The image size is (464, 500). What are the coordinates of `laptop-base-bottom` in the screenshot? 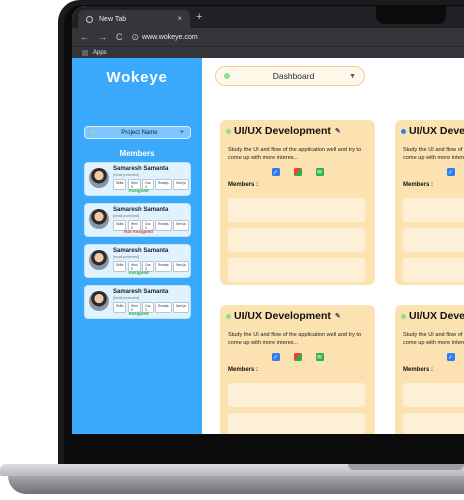 It's located at (236, 485).